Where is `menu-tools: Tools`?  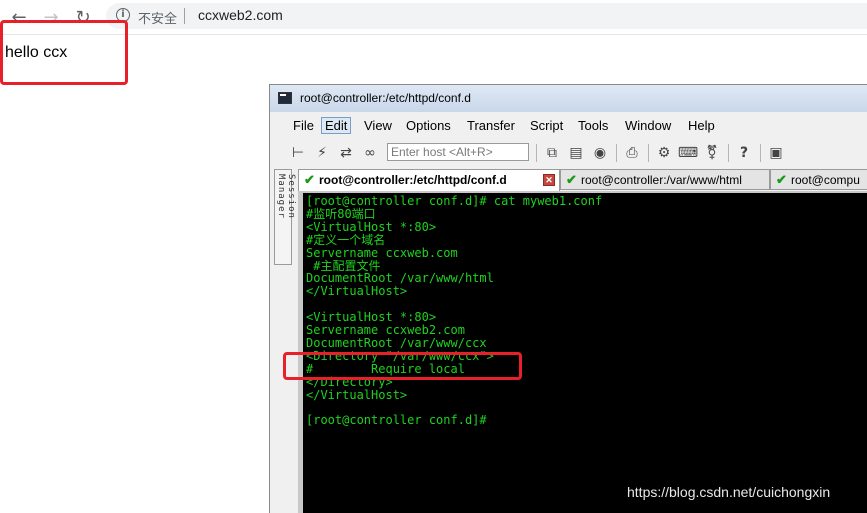 menu-tools: Tools is located at coordinates (593, 125).